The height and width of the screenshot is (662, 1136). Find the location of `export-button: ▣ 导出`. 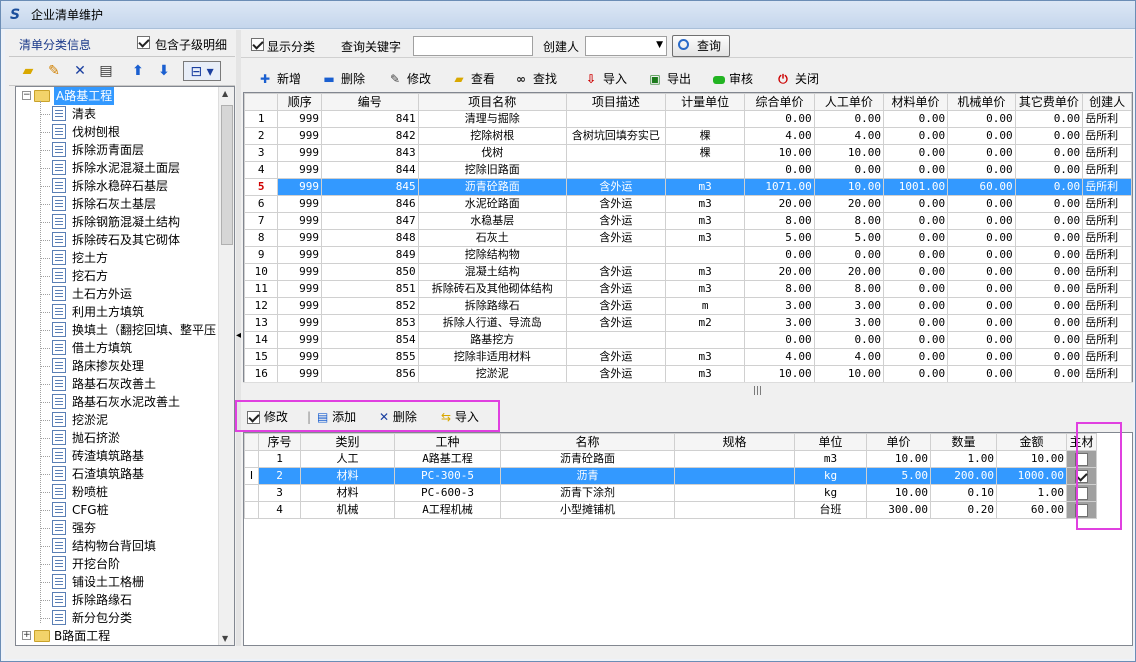

export-button: ▣ 导出 is located at coordinates (669, 79).